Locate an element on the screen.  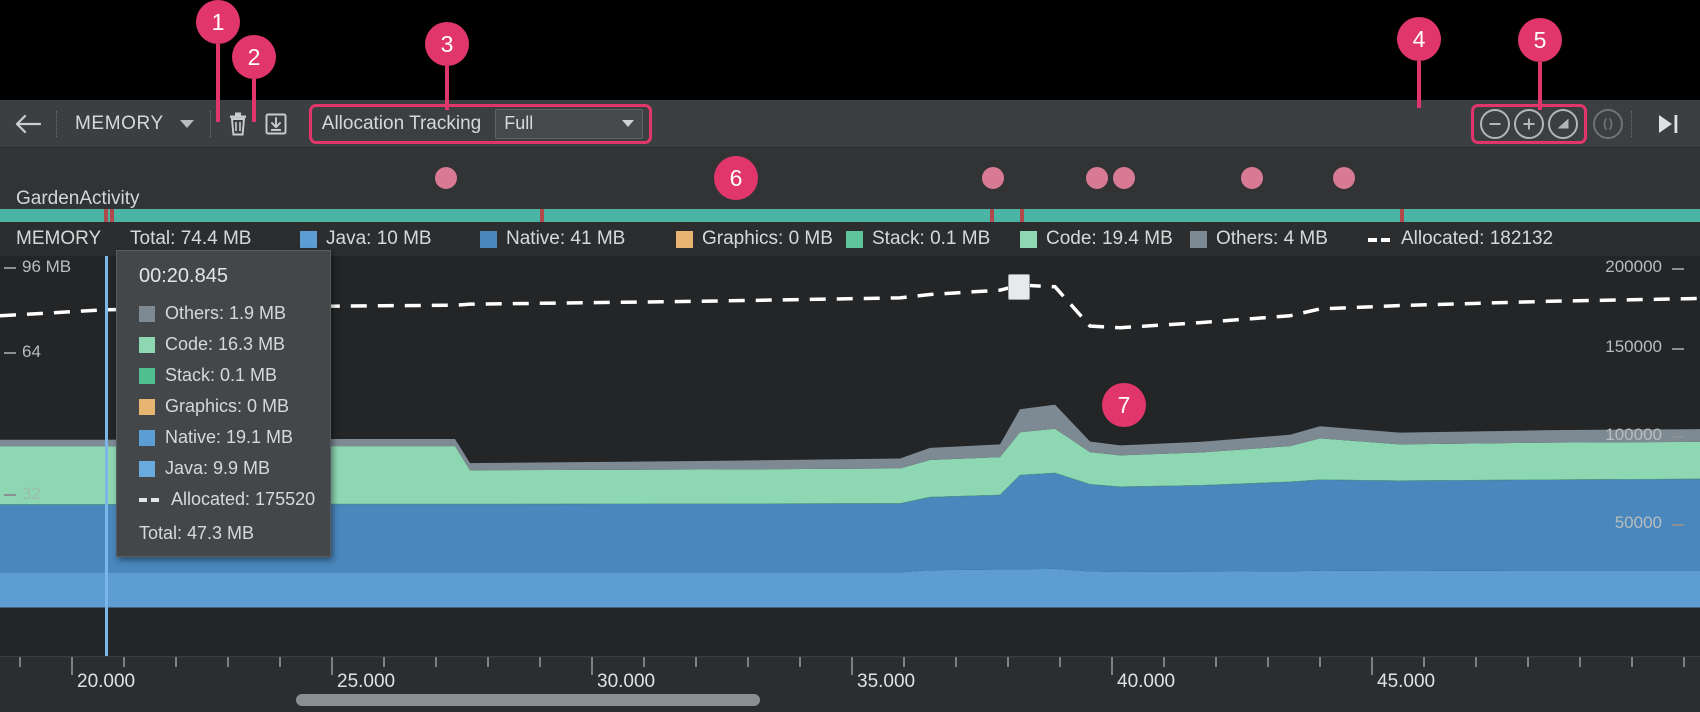
allocation-tracking-select: Full is located at coordinates (569, 123).